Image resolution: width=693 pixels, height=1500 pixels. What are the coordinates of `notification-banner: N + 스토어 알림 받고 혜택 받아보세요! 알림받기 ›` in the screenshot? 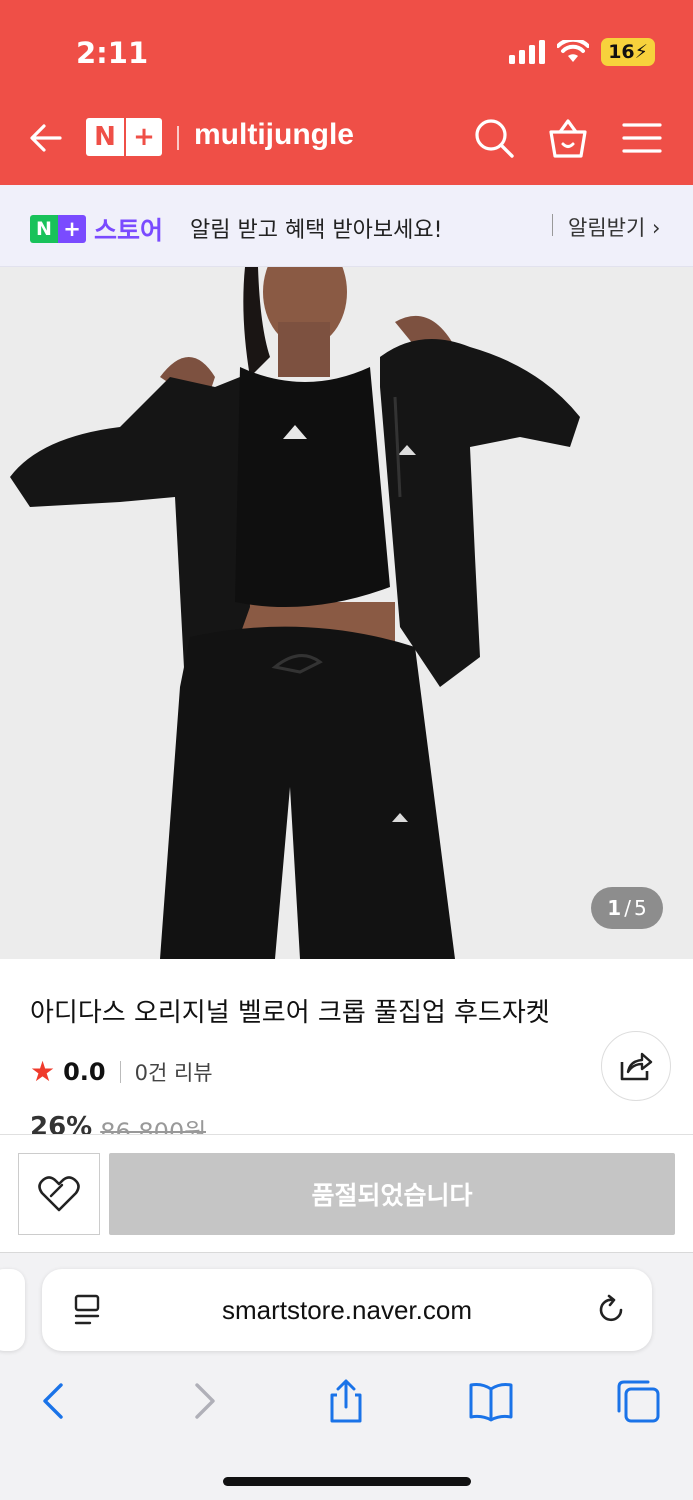 It's located at (346, 226).